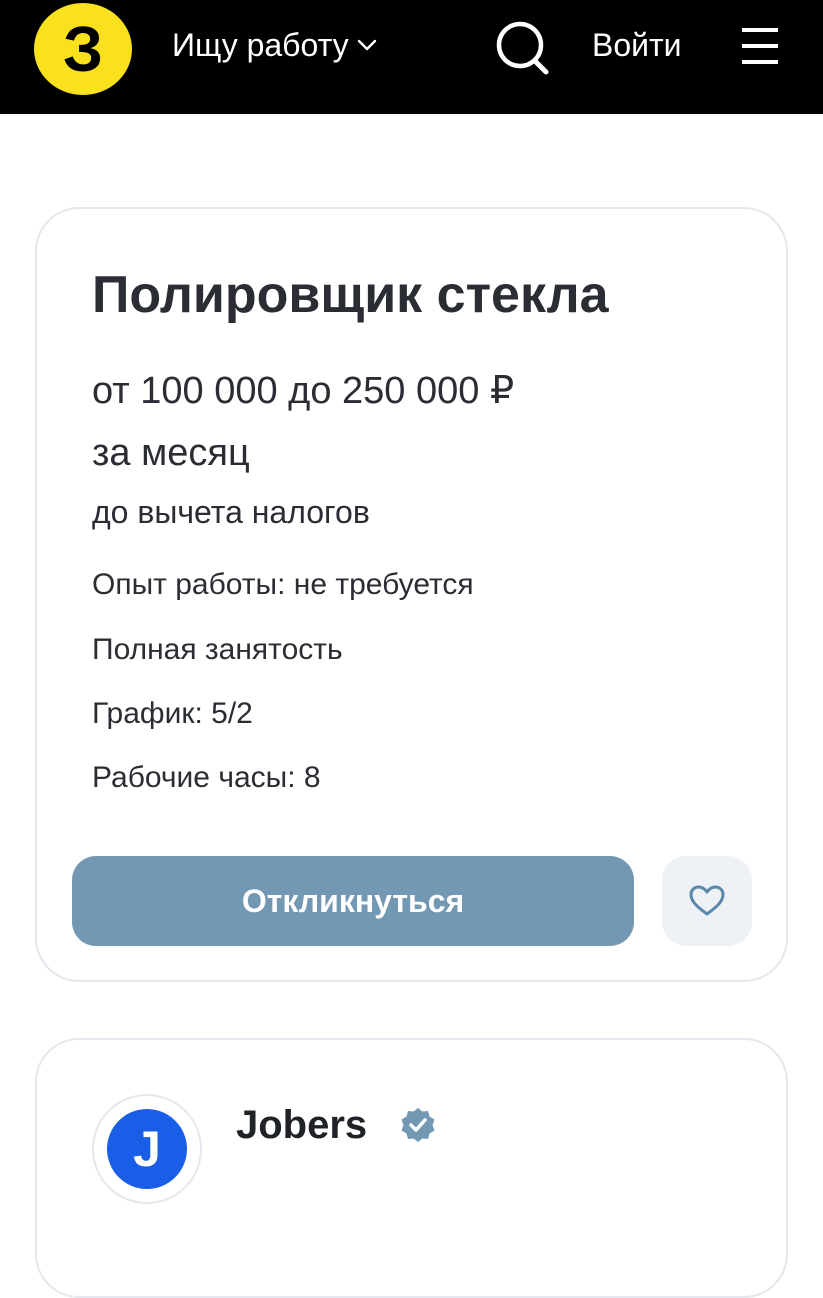  I want to click on vacancy-title: Полировщик стекла, so click(350, 295).